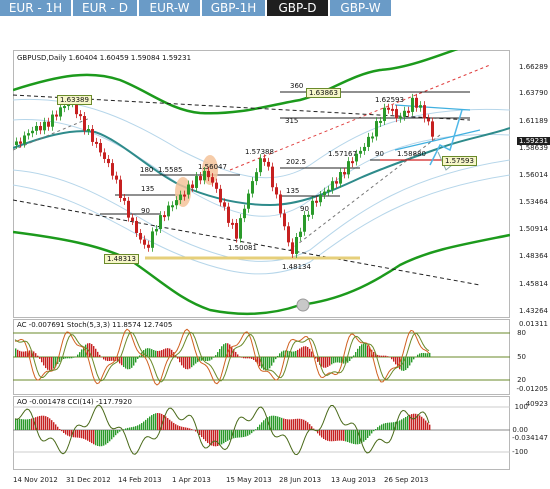  I want to click on scroll-marker, so click(303, 305).